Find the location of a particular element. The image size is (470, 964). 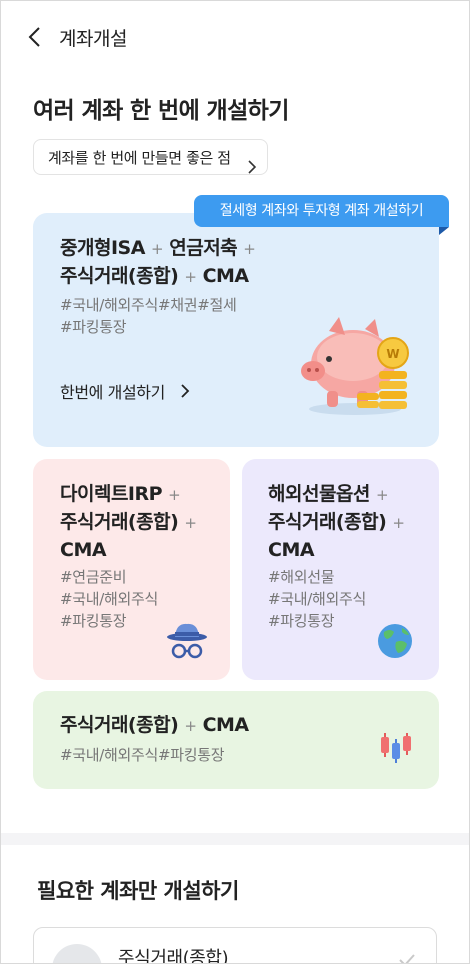

ribbon-fold is located at coordinates (444, 231).